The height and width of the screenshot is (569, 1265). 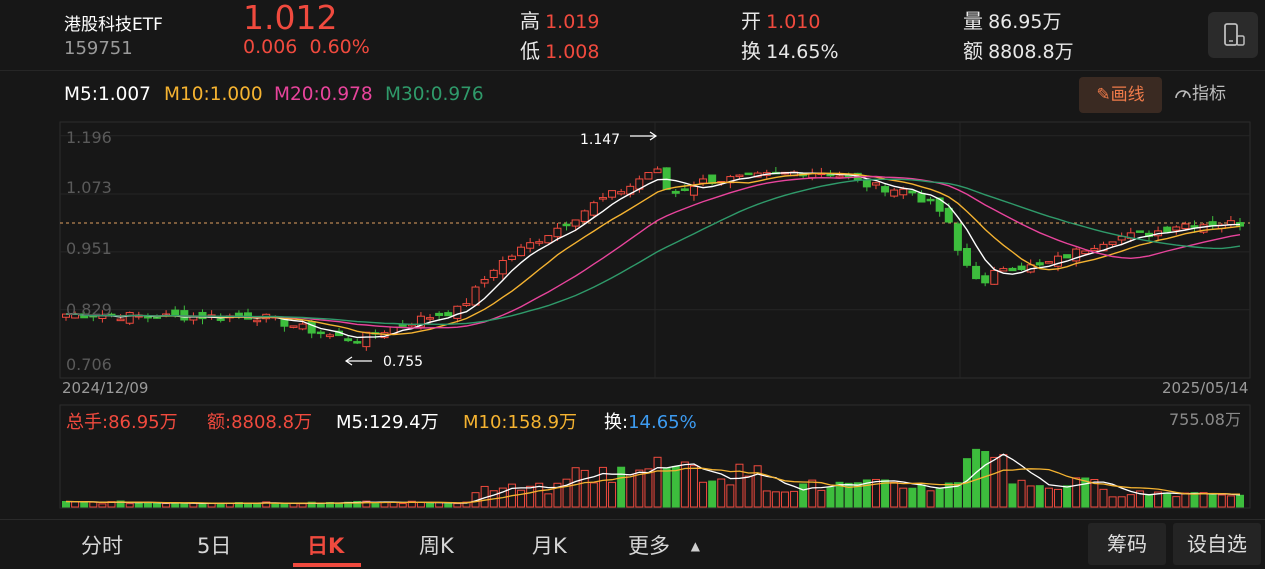 What do you see at coordinates (214, 545) in the screenshot?
I see `tab-5day: 5日` at bounding box center [214, 545].